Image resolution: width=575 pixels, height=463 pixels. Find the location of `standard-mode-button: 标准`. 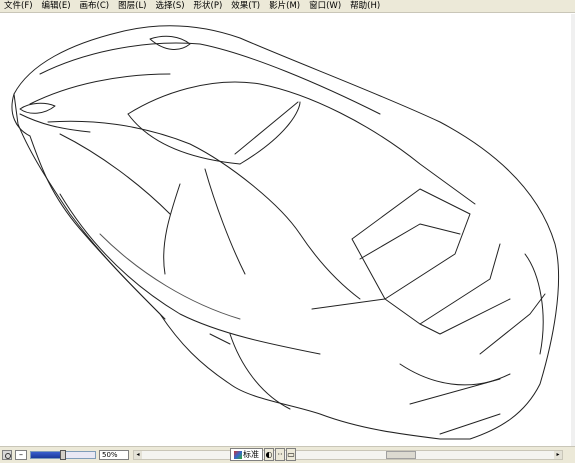

standard-mode-button: 标准 is located at coordinates (246, 454).